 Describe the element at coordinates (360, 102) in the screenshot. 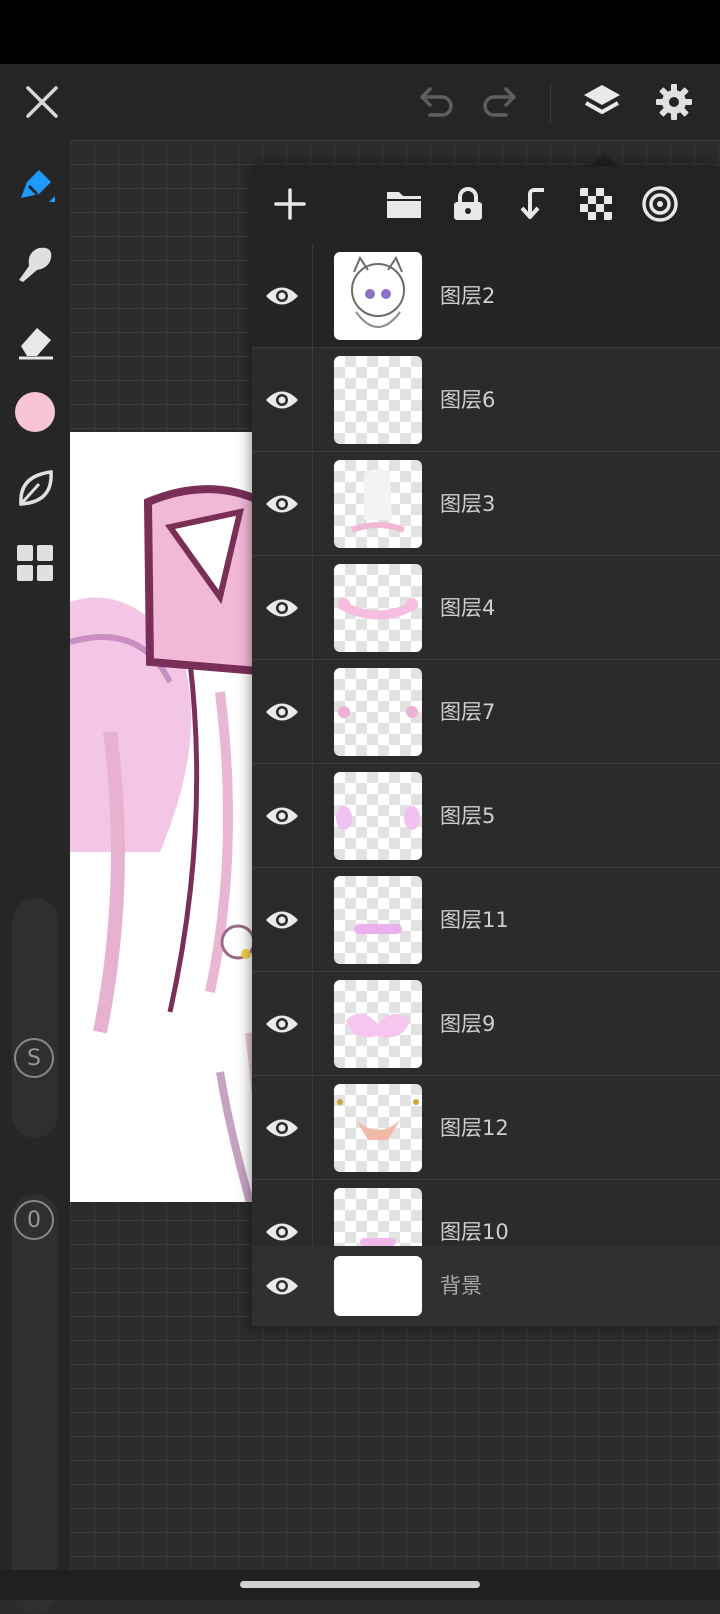

I see `top-toolbar` at that location.